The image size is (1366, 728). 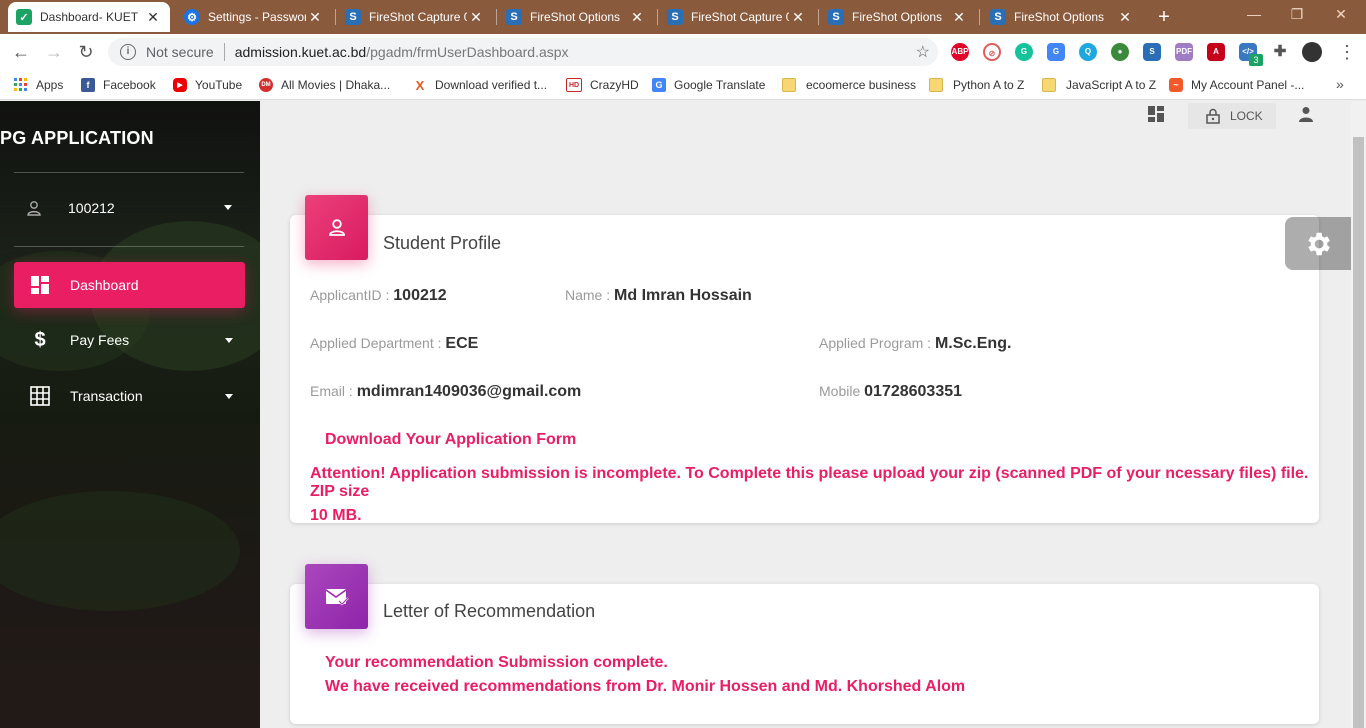 I want to click on settings-gear-button, so click(x=1318, y=243).